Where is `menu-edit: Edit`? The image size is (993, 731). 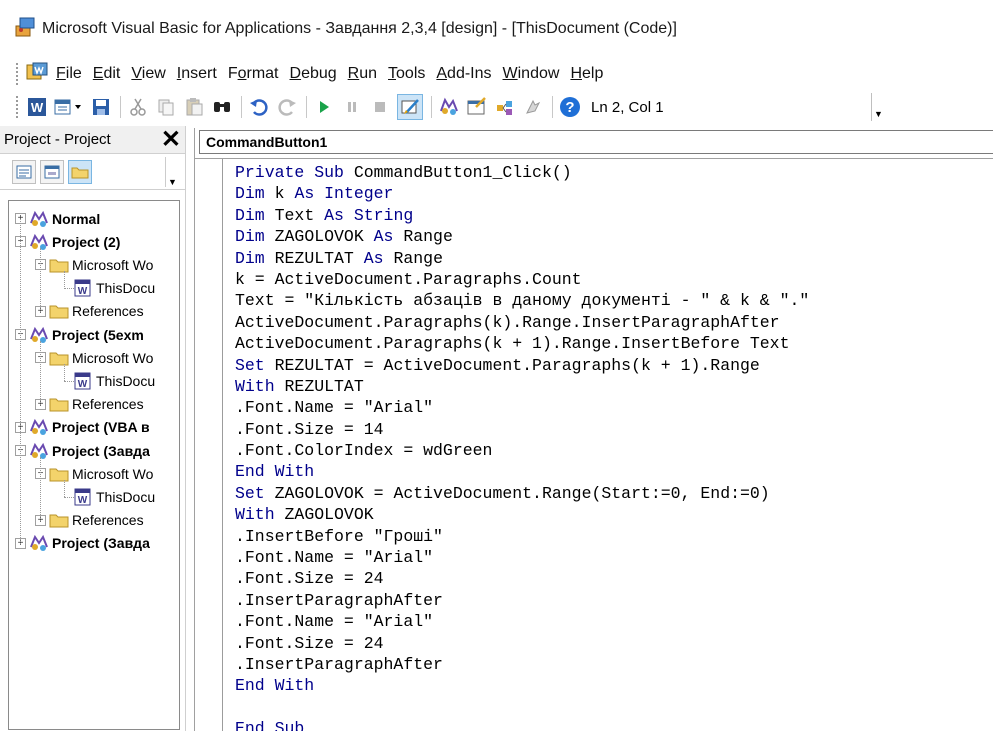 menu-edit: Edit is located at coordinates (107, 74).